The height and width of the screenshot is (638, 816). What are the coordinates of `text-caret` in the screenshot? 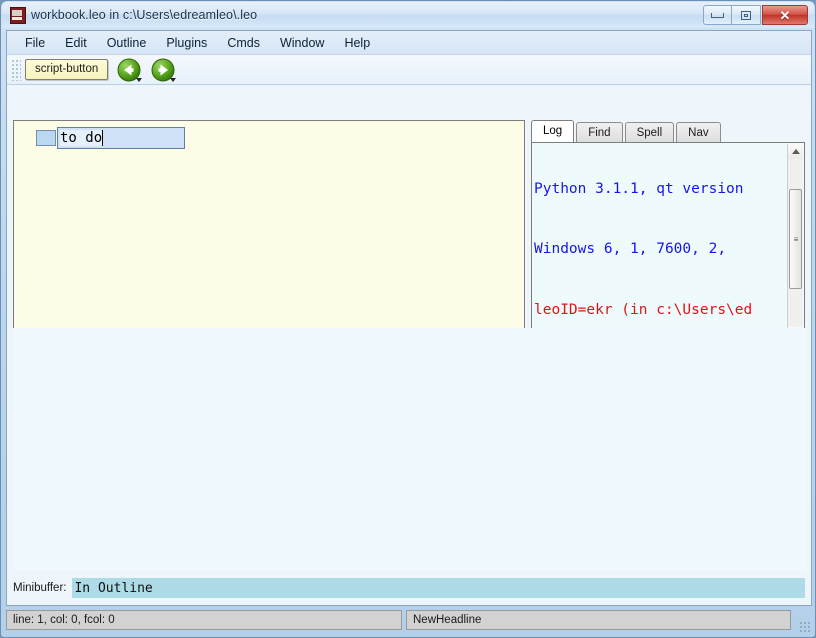 It's located at (103, 138).